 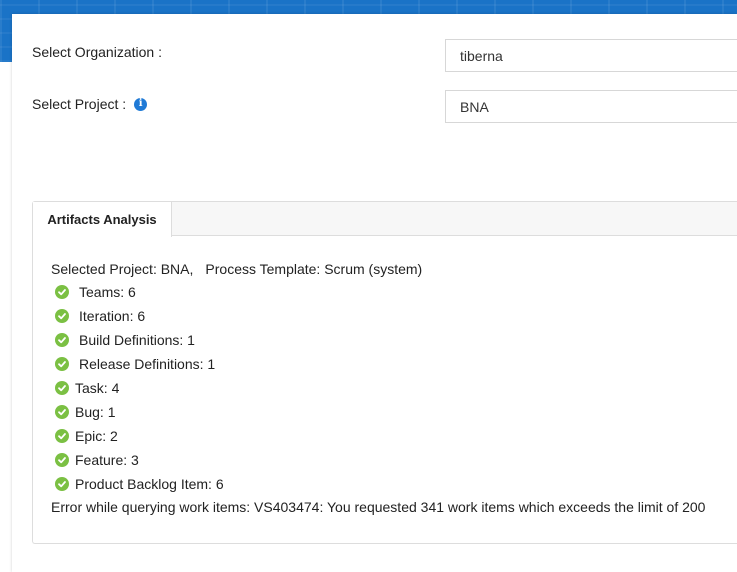 I want to click on item-label: Bug: 1, so click(x=95, y=412).